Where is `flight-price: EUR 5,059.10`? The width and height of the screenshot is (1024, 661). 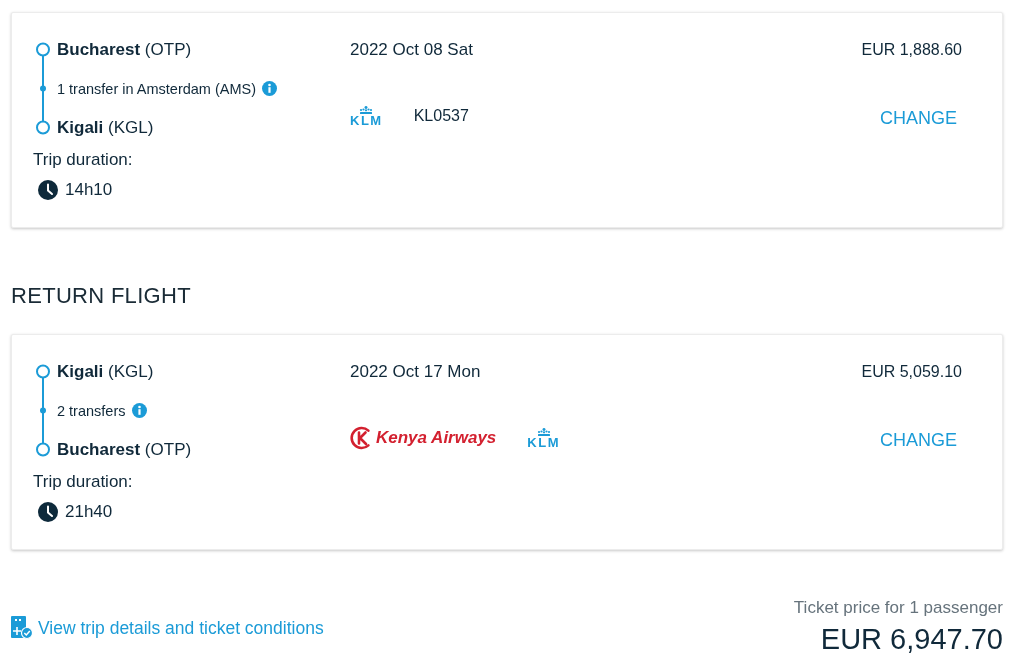
flight-price: EUR 5,059.10 is located at coordinates (911, 372).